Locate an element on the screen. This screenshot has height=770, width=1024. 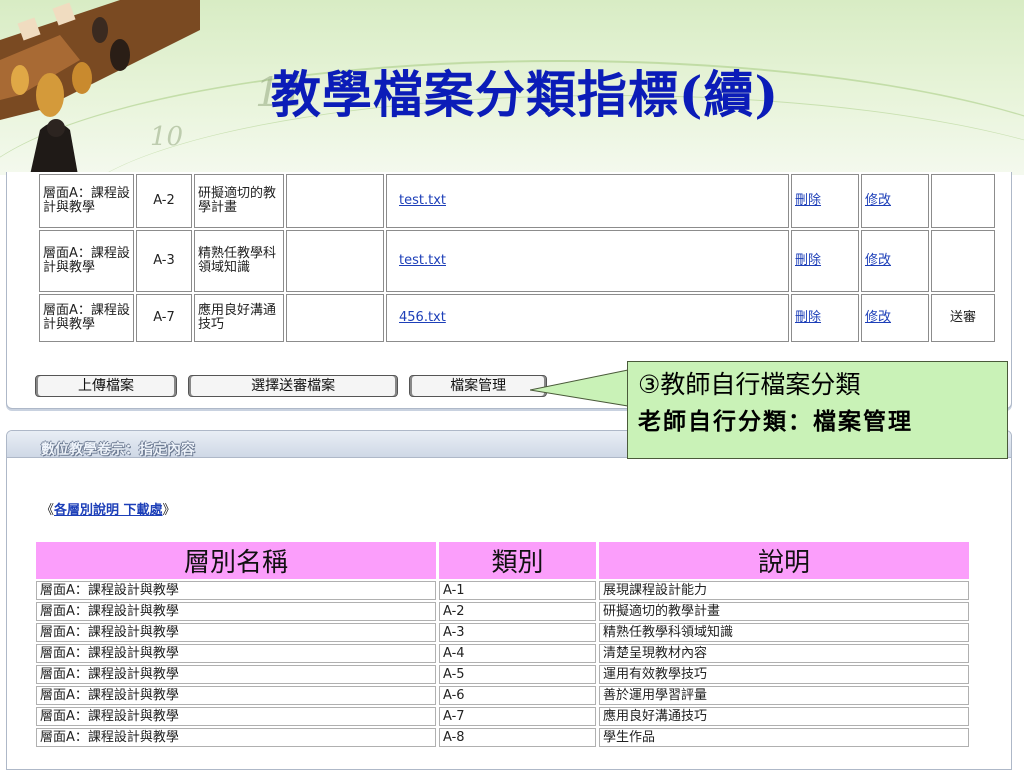
clock-number: 10 is located at coordinates (166, 137).